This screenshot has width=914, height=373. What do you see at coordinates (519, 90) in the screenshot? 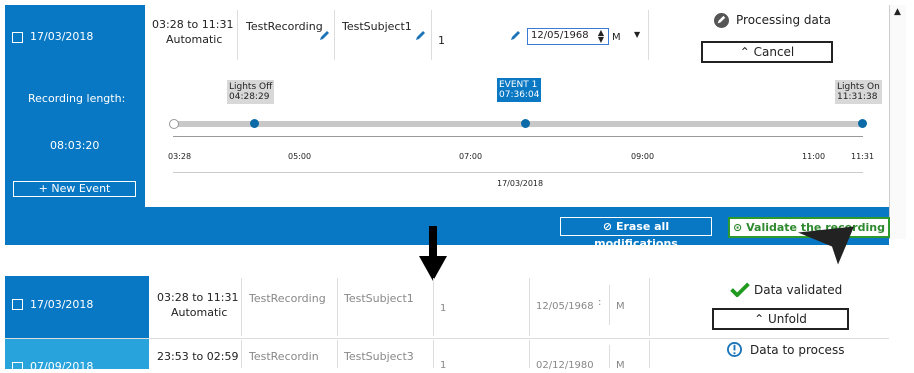
I see `event-label-event-1: EVENT 1 07:36:04` at bounding box center [519, 90].